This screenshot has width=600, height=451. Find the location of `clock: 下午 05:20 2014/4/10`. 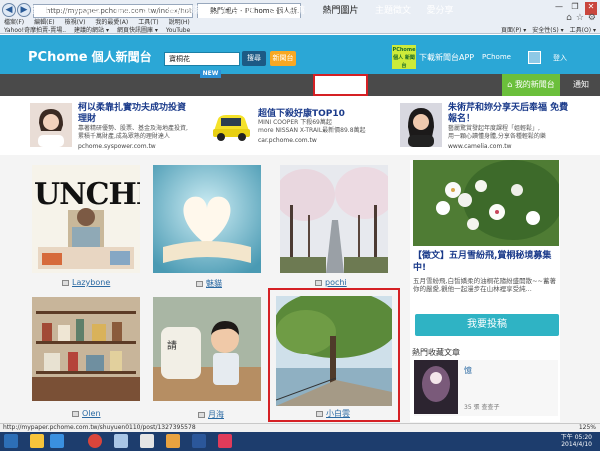

clock: 下午 05:20 2014/4/10 is located at coordinates (576, 441).